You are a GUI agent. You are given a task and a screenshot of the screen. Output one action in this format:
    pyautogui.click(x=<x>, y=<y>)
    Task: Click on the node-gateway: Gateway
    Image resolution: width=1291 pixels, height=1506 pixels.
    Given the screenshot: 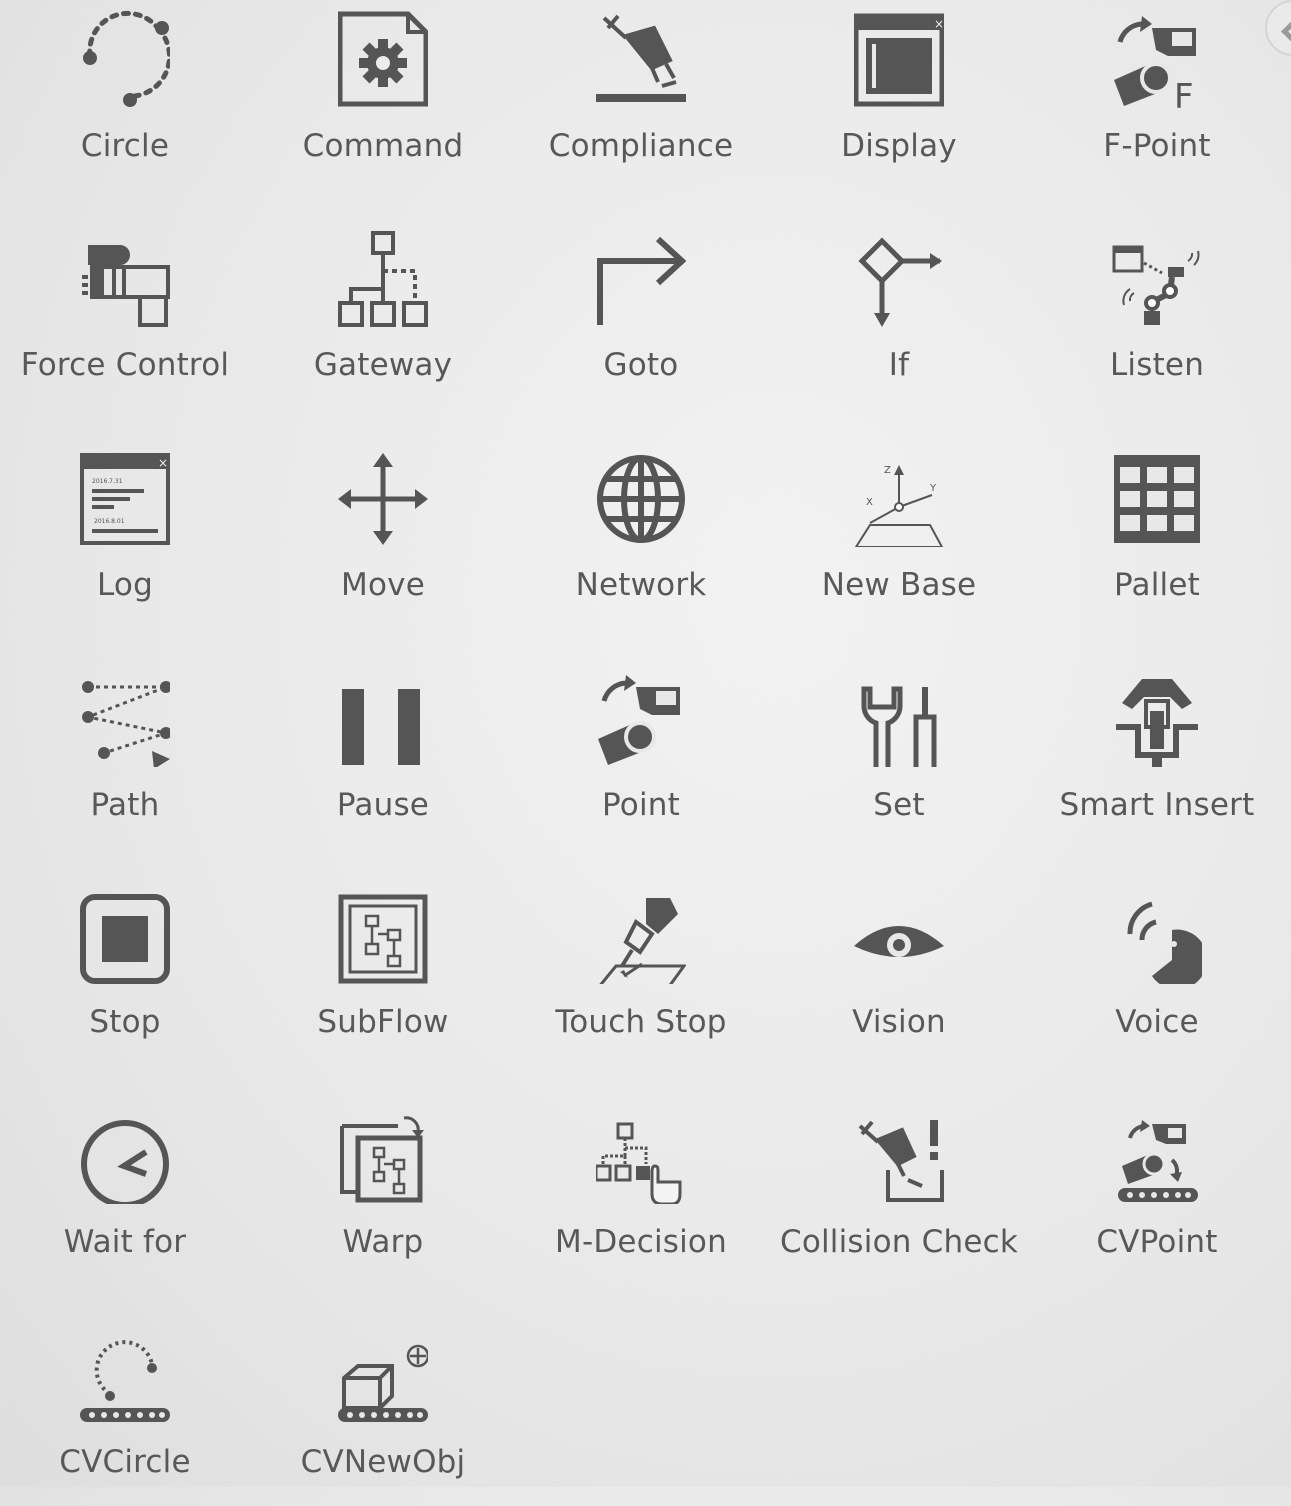 What is the action you would take?
    pyautogui.click(x=383, y=314)
    